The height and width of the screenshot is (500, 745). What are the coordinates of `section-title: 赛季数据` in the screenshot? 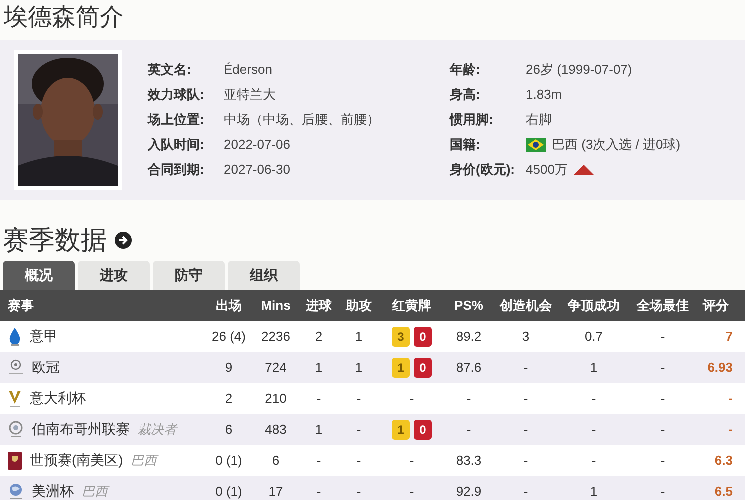 It's located at (55, 240).